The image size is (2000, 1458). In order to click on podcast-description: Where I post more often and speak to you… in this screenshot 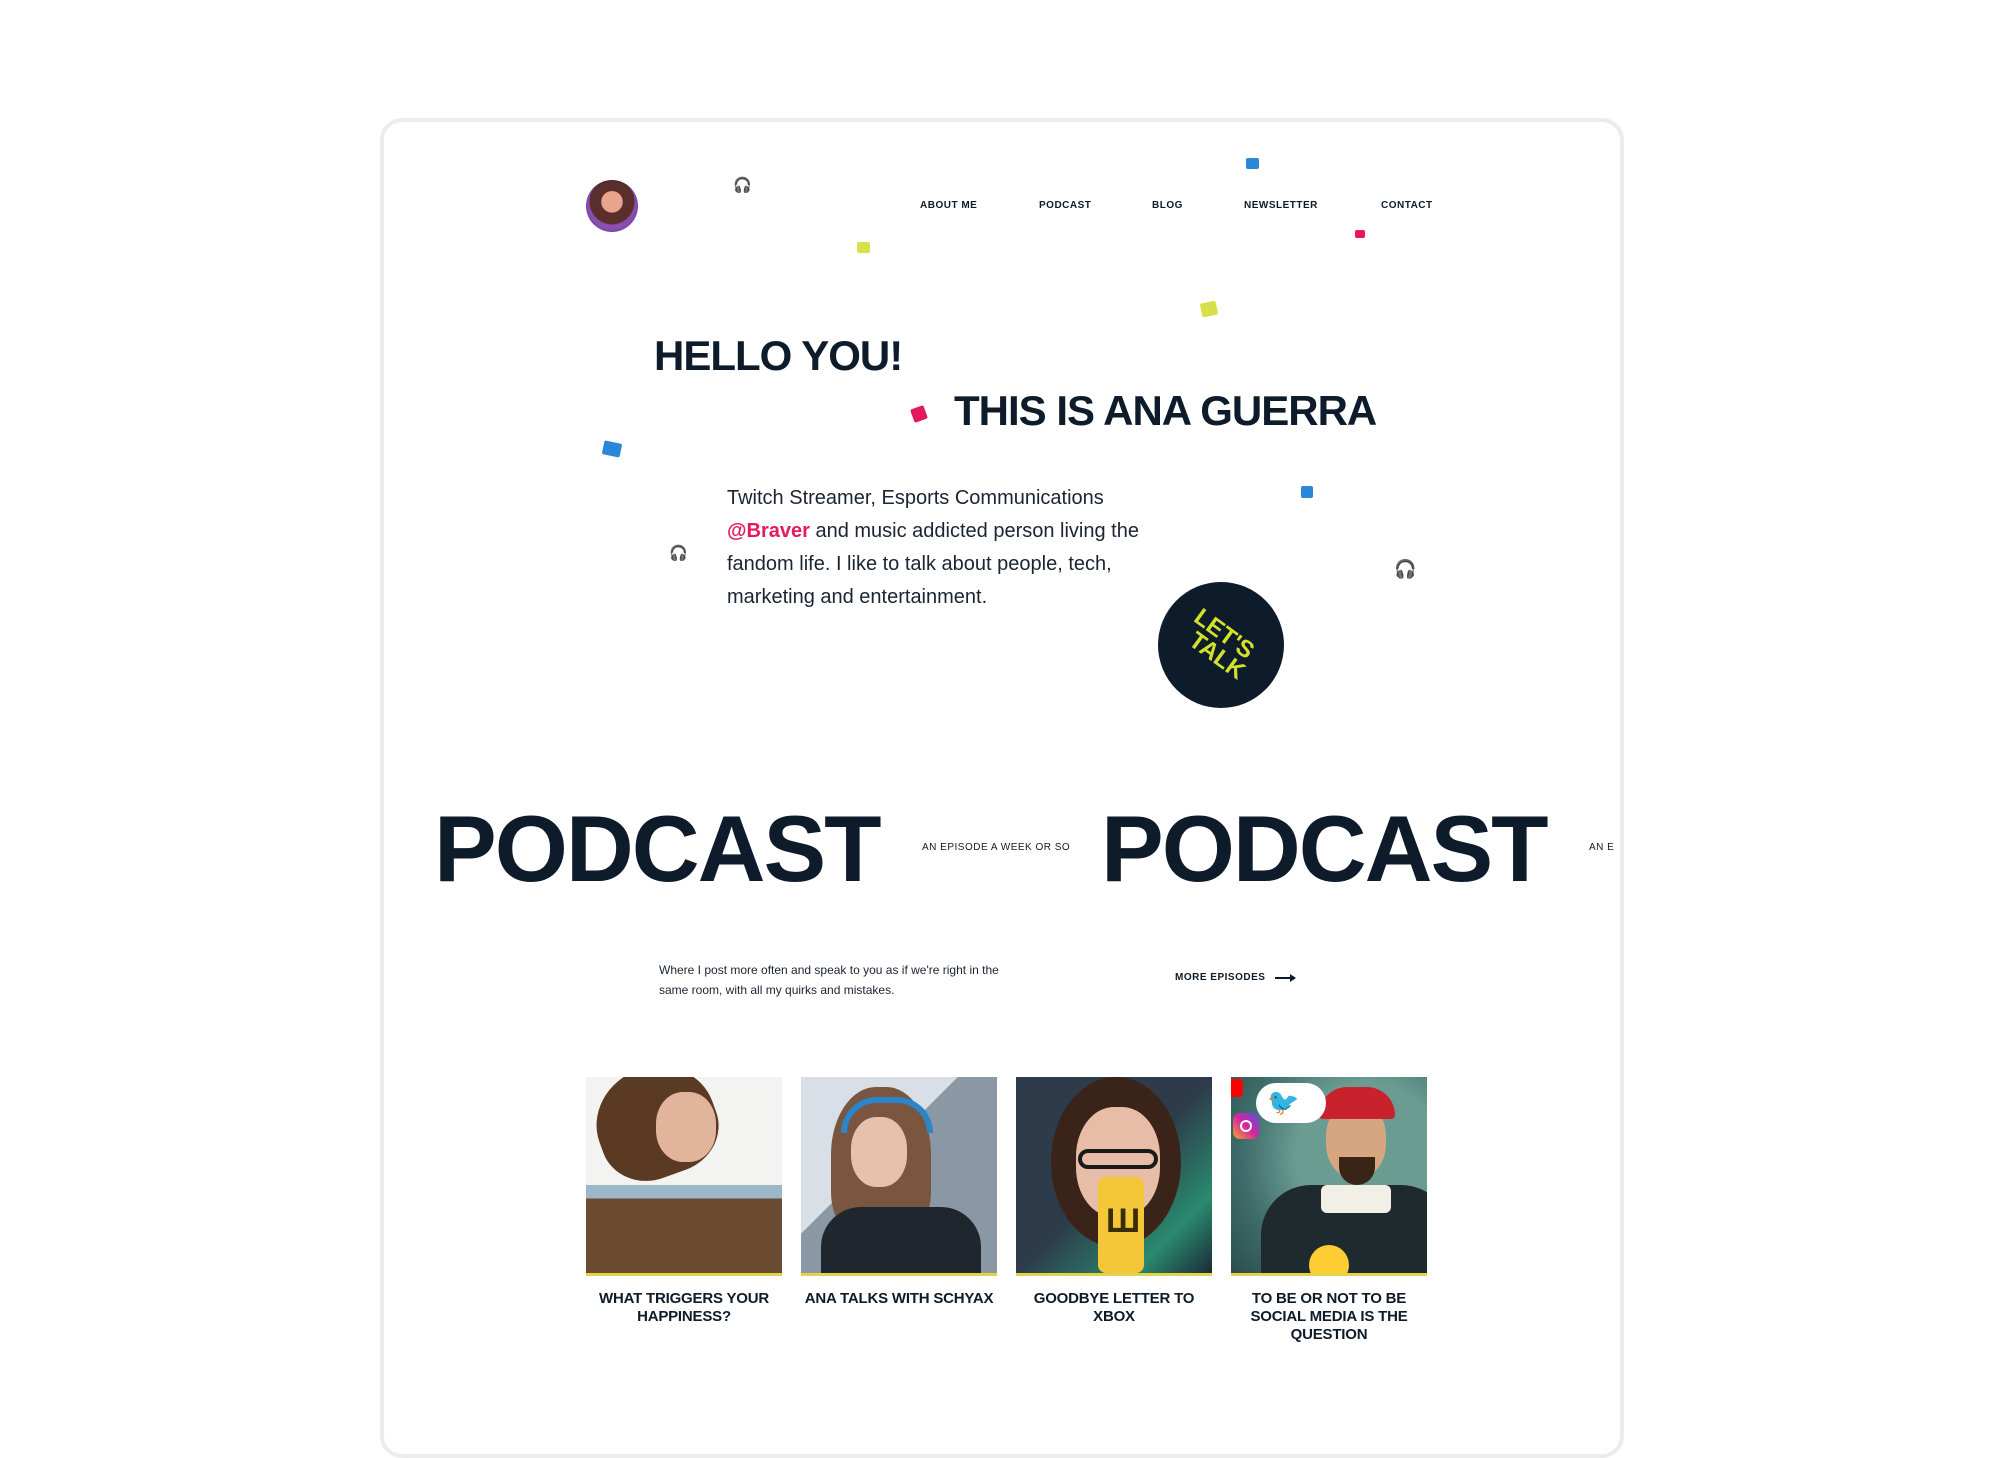, I will do `click(829, 980)`.